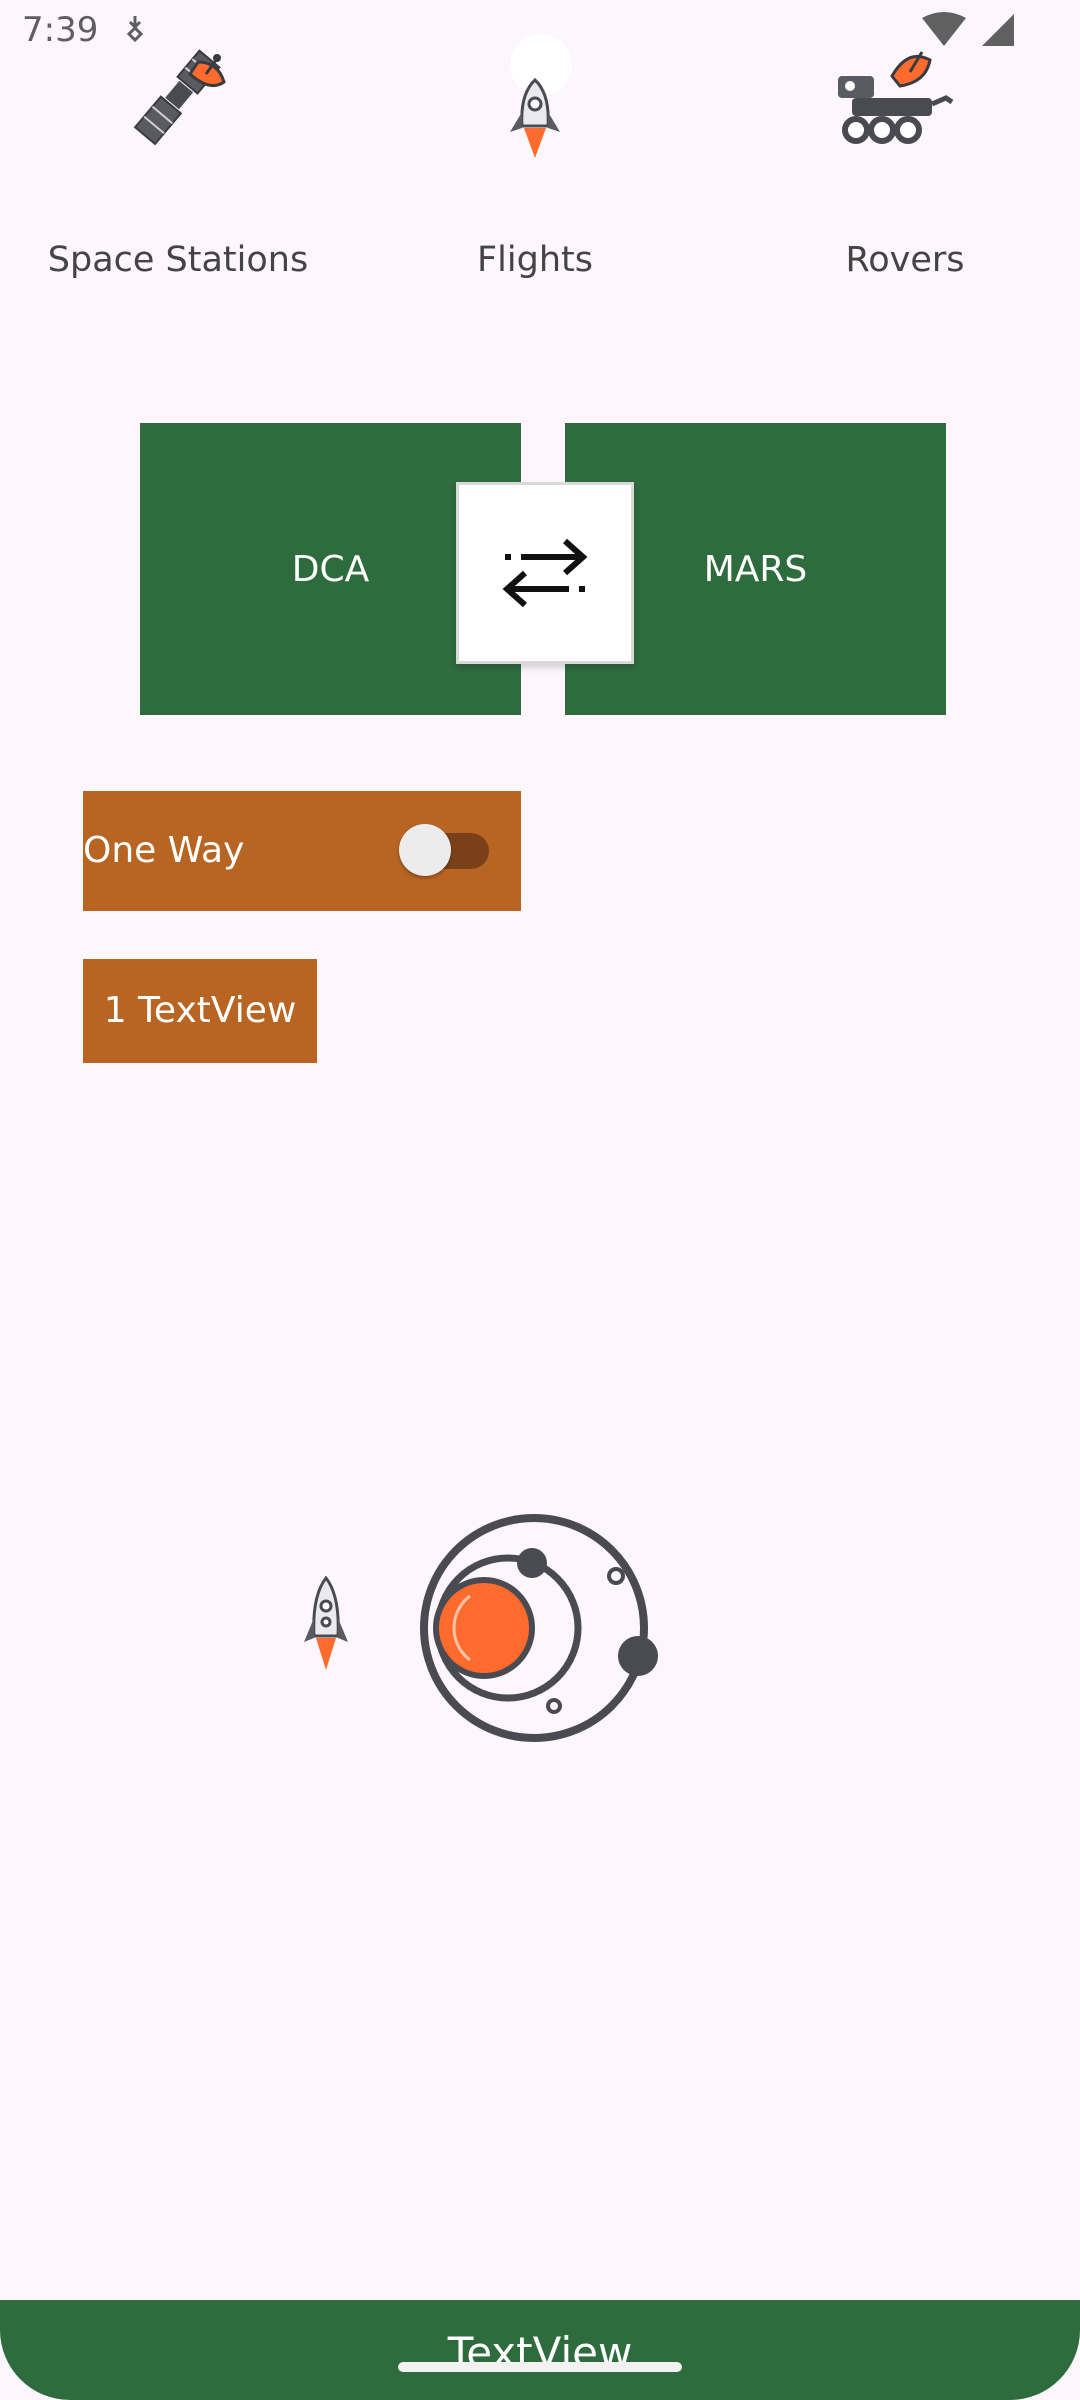  Describe the element at coordinates (540, 2350) in the screenshot. I see `bottom-bar: TextView` at that location.